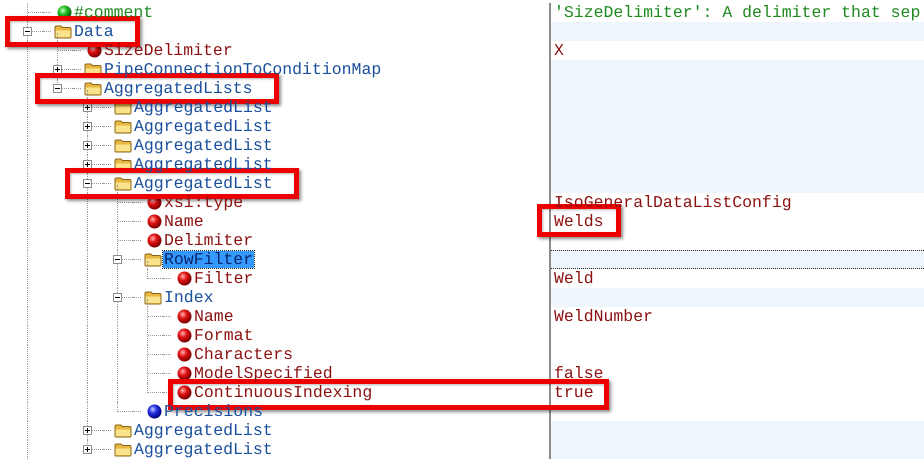 The height and width of the screenshot is (459, 924). What do you see at coordinates (579, 221) in the screenshot?
I see `node-value: Welds` at bounding box center [579, 221].